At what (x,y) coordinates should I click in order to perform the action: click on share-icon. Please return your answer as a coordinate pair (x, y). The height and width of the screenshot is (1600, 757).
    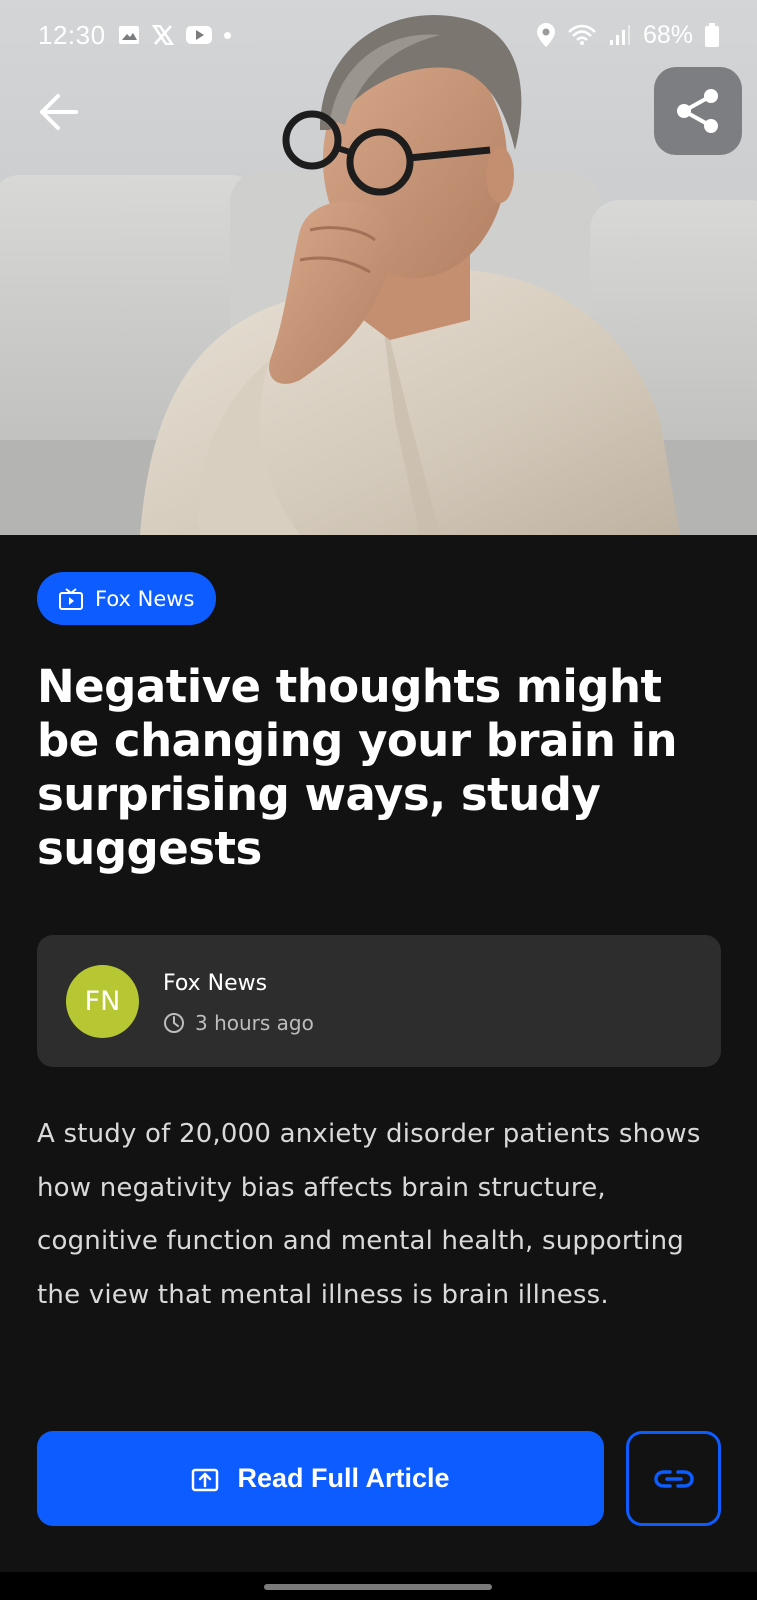
    Looking at the image, I should click on (697, 111).